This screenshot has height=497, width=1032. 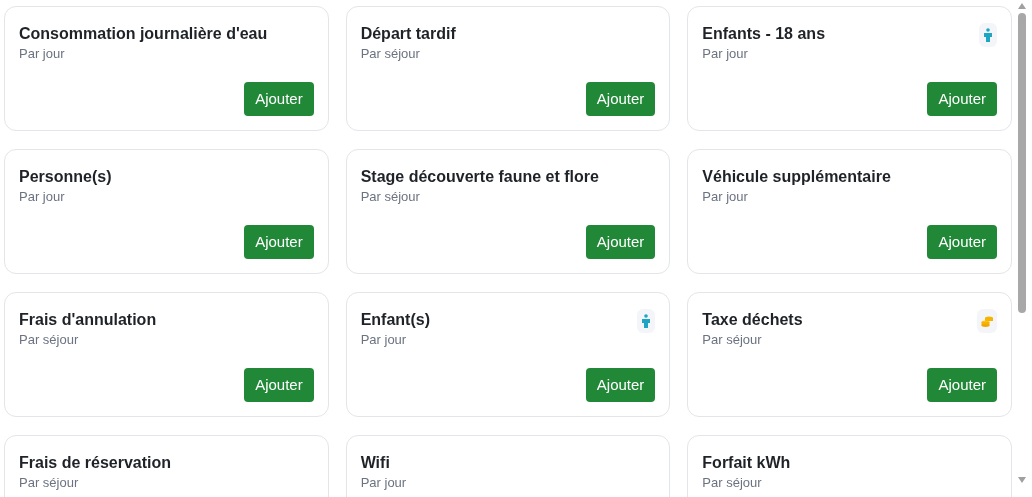 I want to click on card-title: Taxe déchets, so click(x=752, y=320).